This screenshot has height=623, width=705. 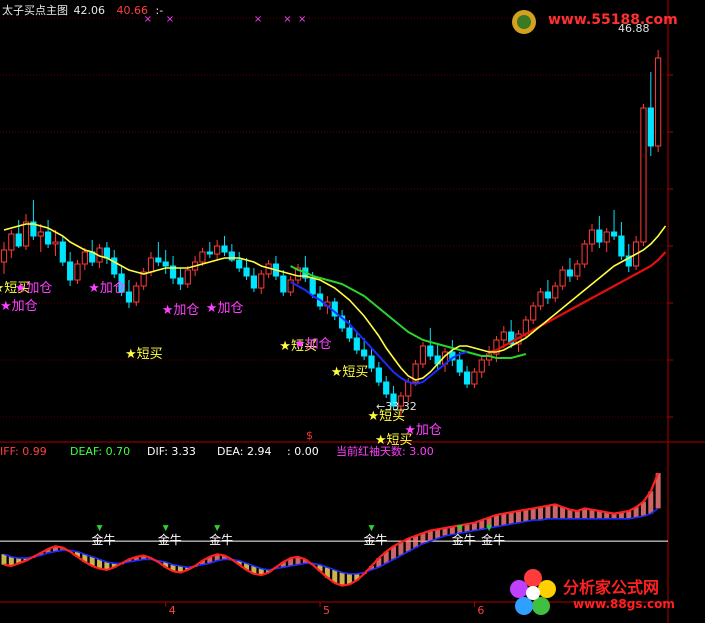 I want to click on x-axis-tick-label: 6, so click(x=480, y=610).